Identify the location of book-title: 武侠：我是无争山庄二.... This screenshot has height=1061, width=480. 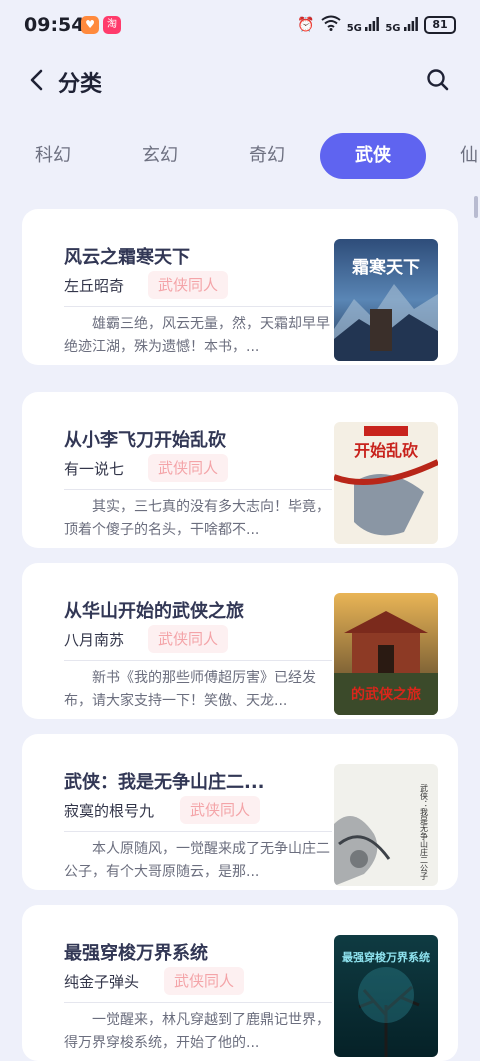
(164, 781).